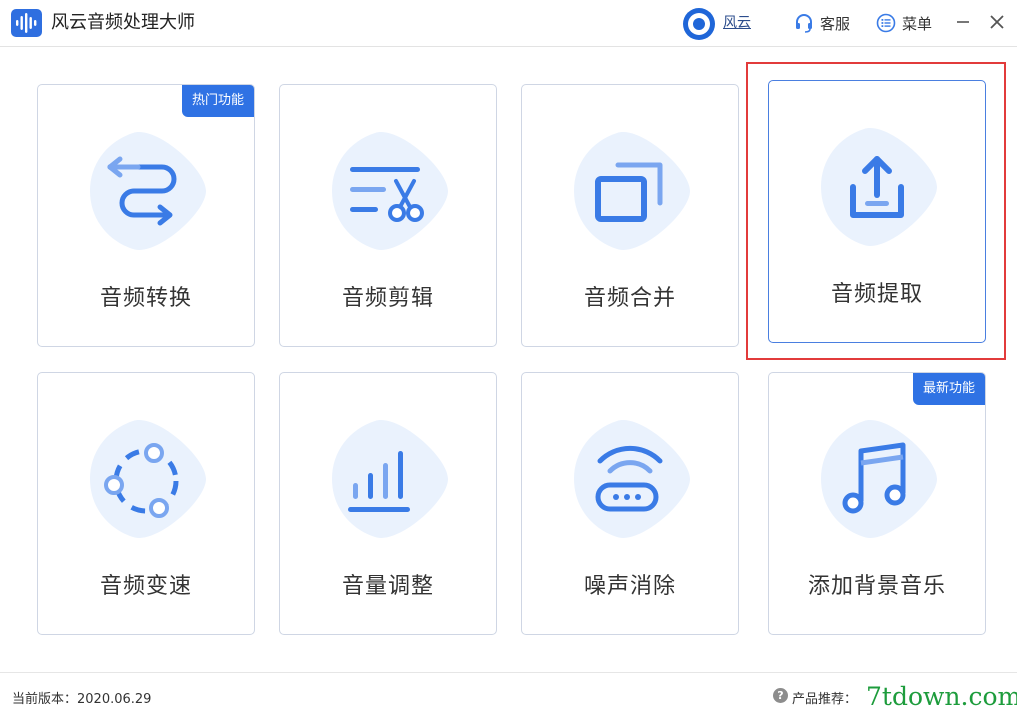 The image size is (1017, 717). What do you see at coordinates (145, 298) in the screenshot?
I see `card-label: 音频转换` at bounding box center [145, 298].